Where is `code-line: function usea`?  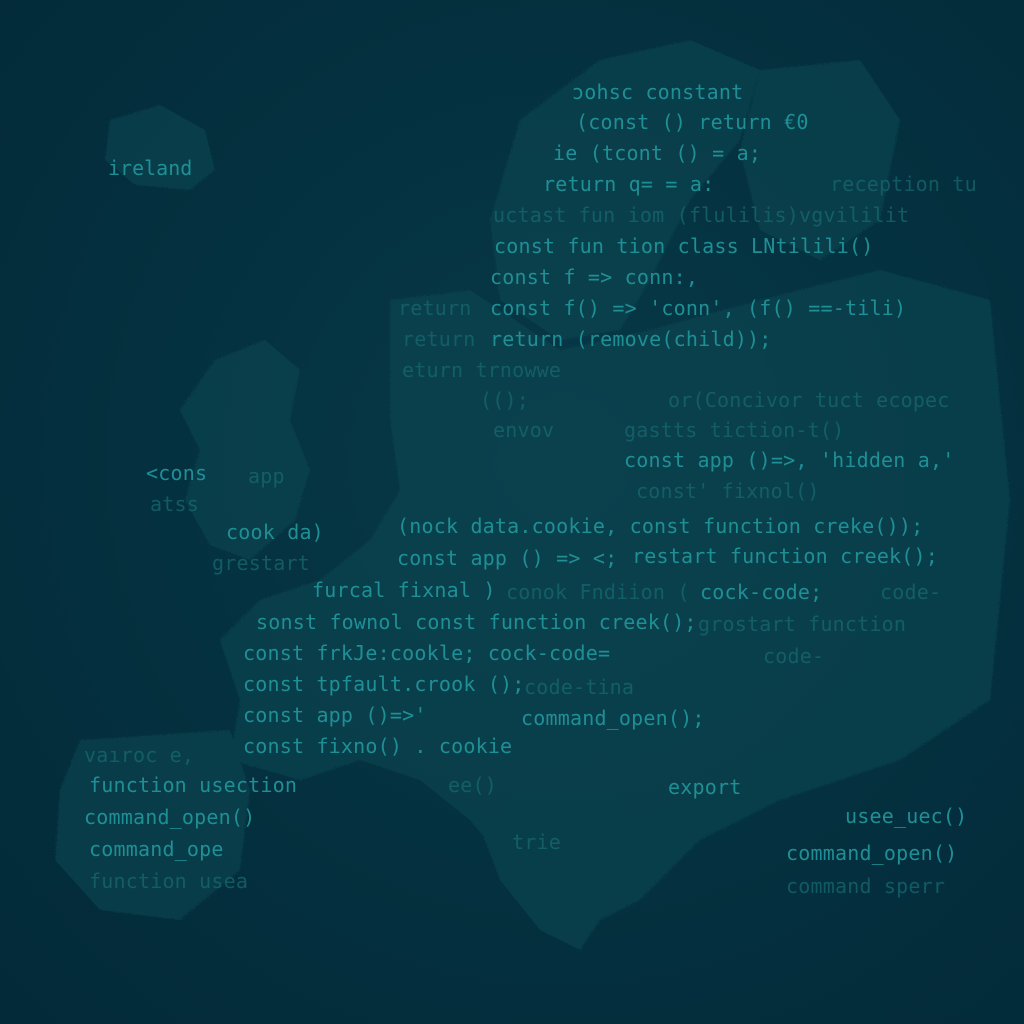 code-line: function usea is located at coordinates (169, 881).